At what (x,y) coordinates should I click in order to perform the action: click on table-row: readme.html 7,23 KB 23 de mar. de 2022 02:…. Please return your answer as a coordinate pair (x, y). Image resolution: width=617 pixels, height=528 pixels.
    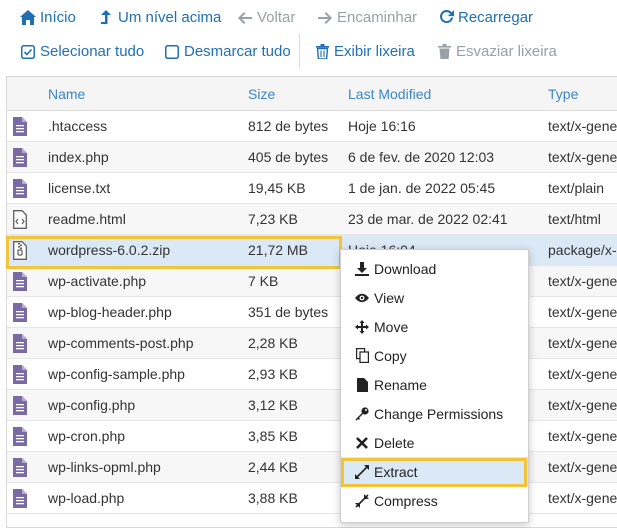
    Looking at the image, I should click on (312, 219).